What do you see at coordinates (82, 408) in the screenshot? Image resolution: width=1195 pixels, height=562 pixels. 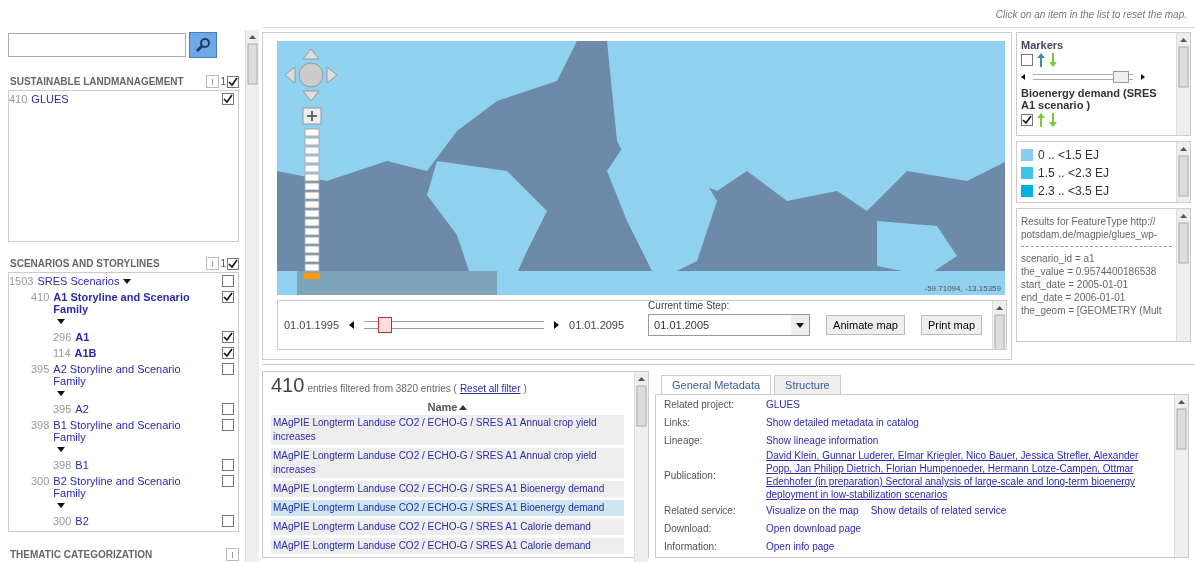 I see `filter-item: A2` at bounding box center [82, 408].